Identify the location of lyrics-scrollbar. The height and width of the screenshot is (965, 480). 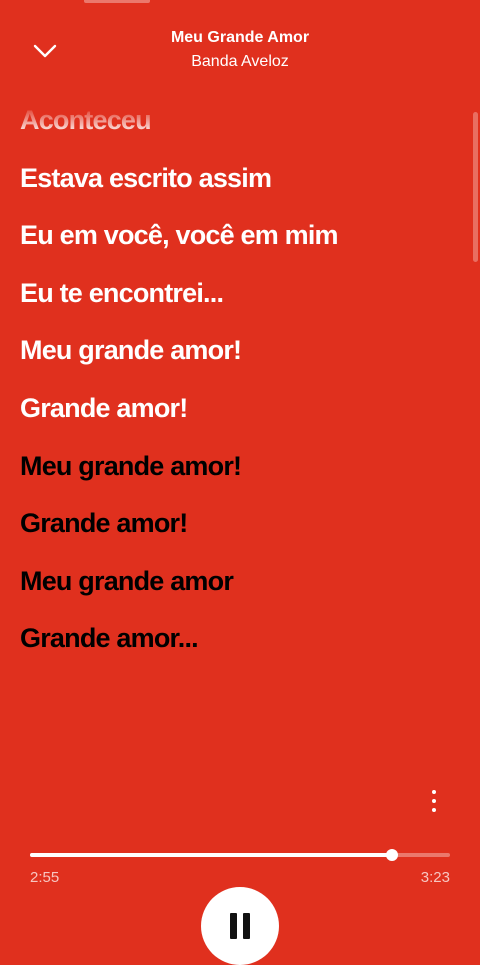
(475, 187).